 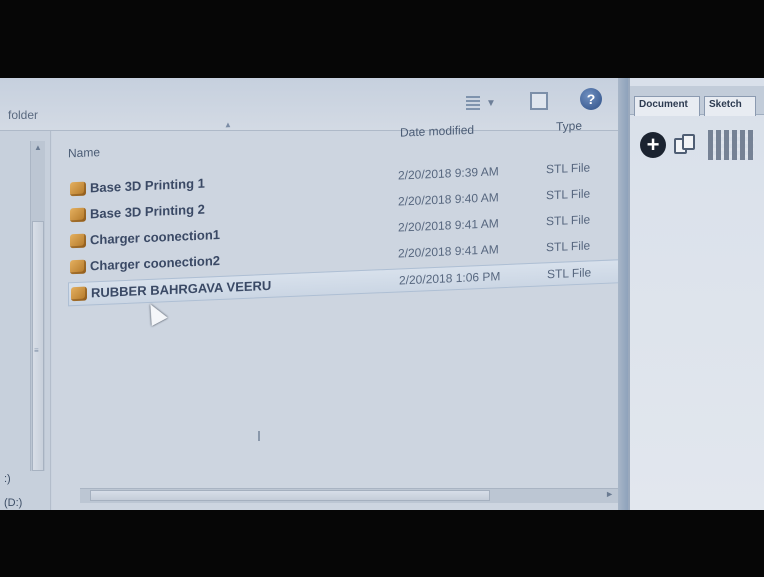 I want to click on letterbox-bottom, so click(x=382, y=543).